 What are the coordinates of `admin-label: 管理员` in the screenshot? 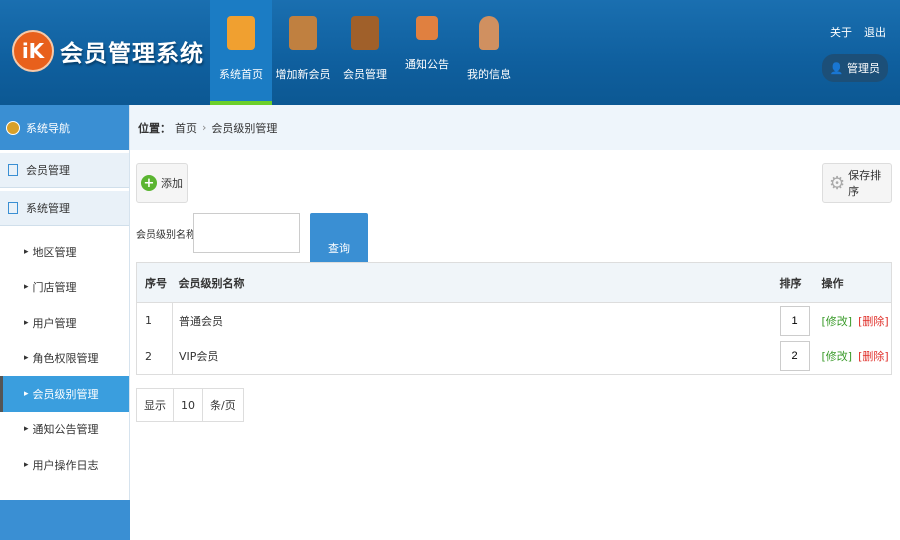 It's located at (863, 68).